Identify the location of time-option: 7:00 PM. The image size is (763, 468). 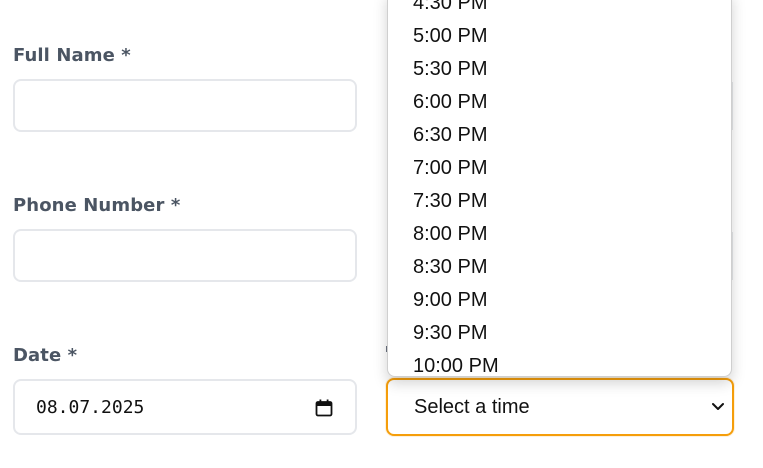
(559, 168).